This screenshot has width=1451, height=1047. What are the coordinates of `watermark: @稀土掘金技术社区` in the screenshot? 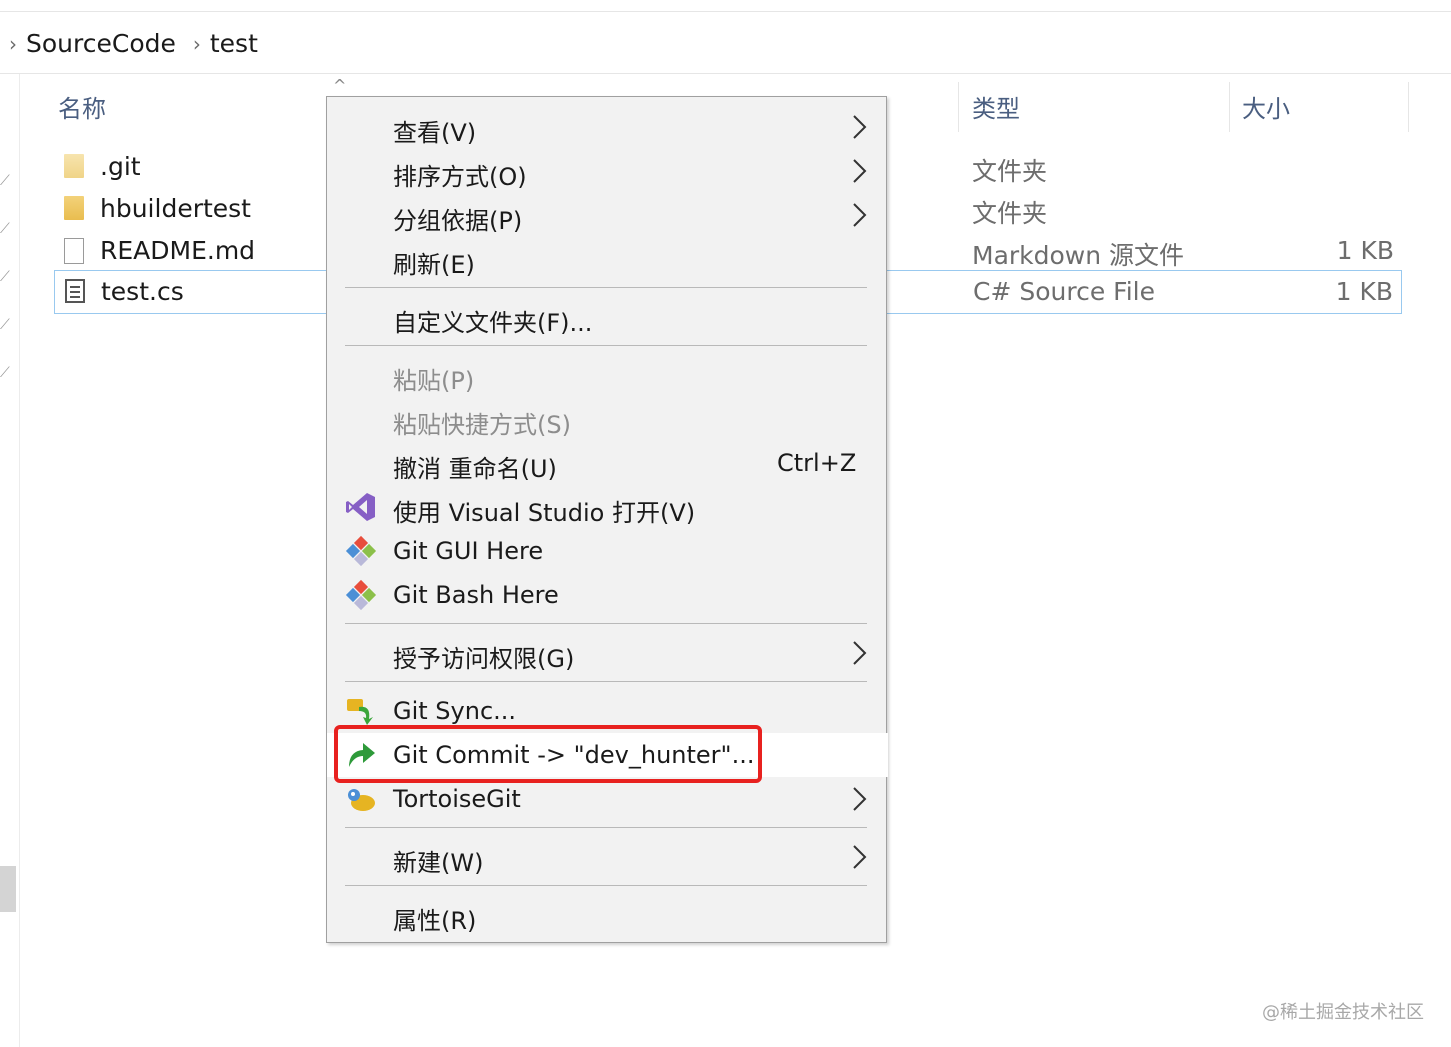 It's located at (1343, 1012).